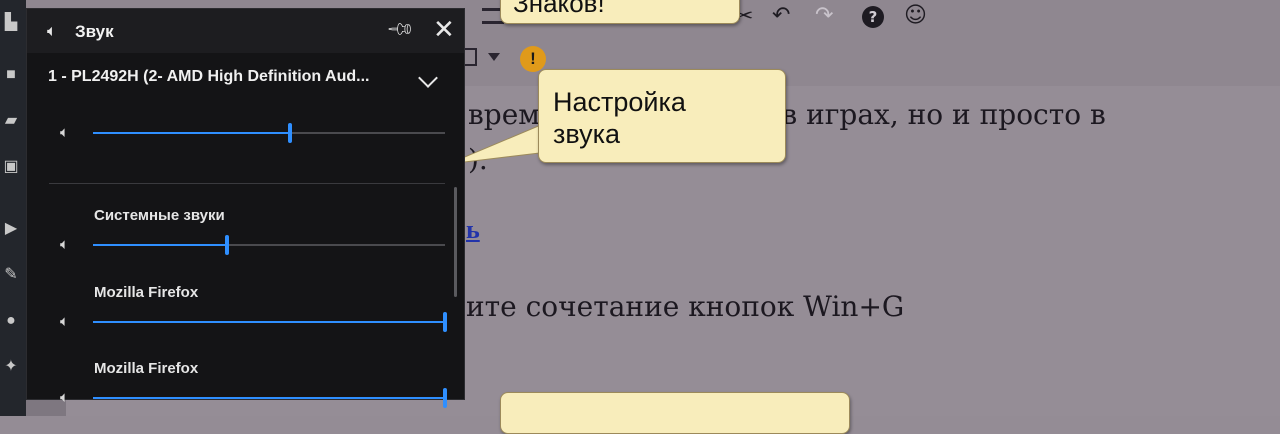  I want to click on sidebar-icon-1: ▙, so click(11, 23).